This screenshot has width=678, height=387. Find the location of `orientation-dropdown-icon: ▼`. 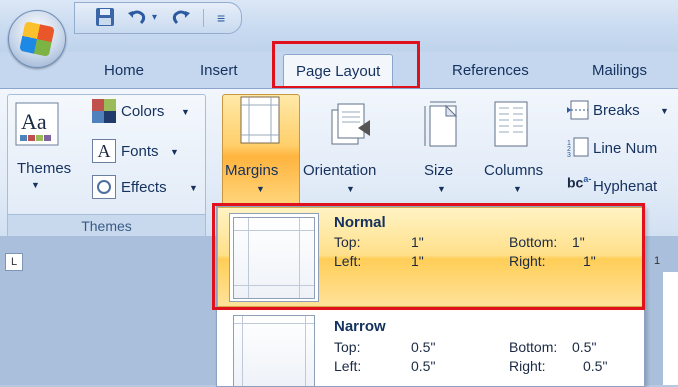

orientation-dropdown-icon: ▼ is located at coordinates (350, 189).